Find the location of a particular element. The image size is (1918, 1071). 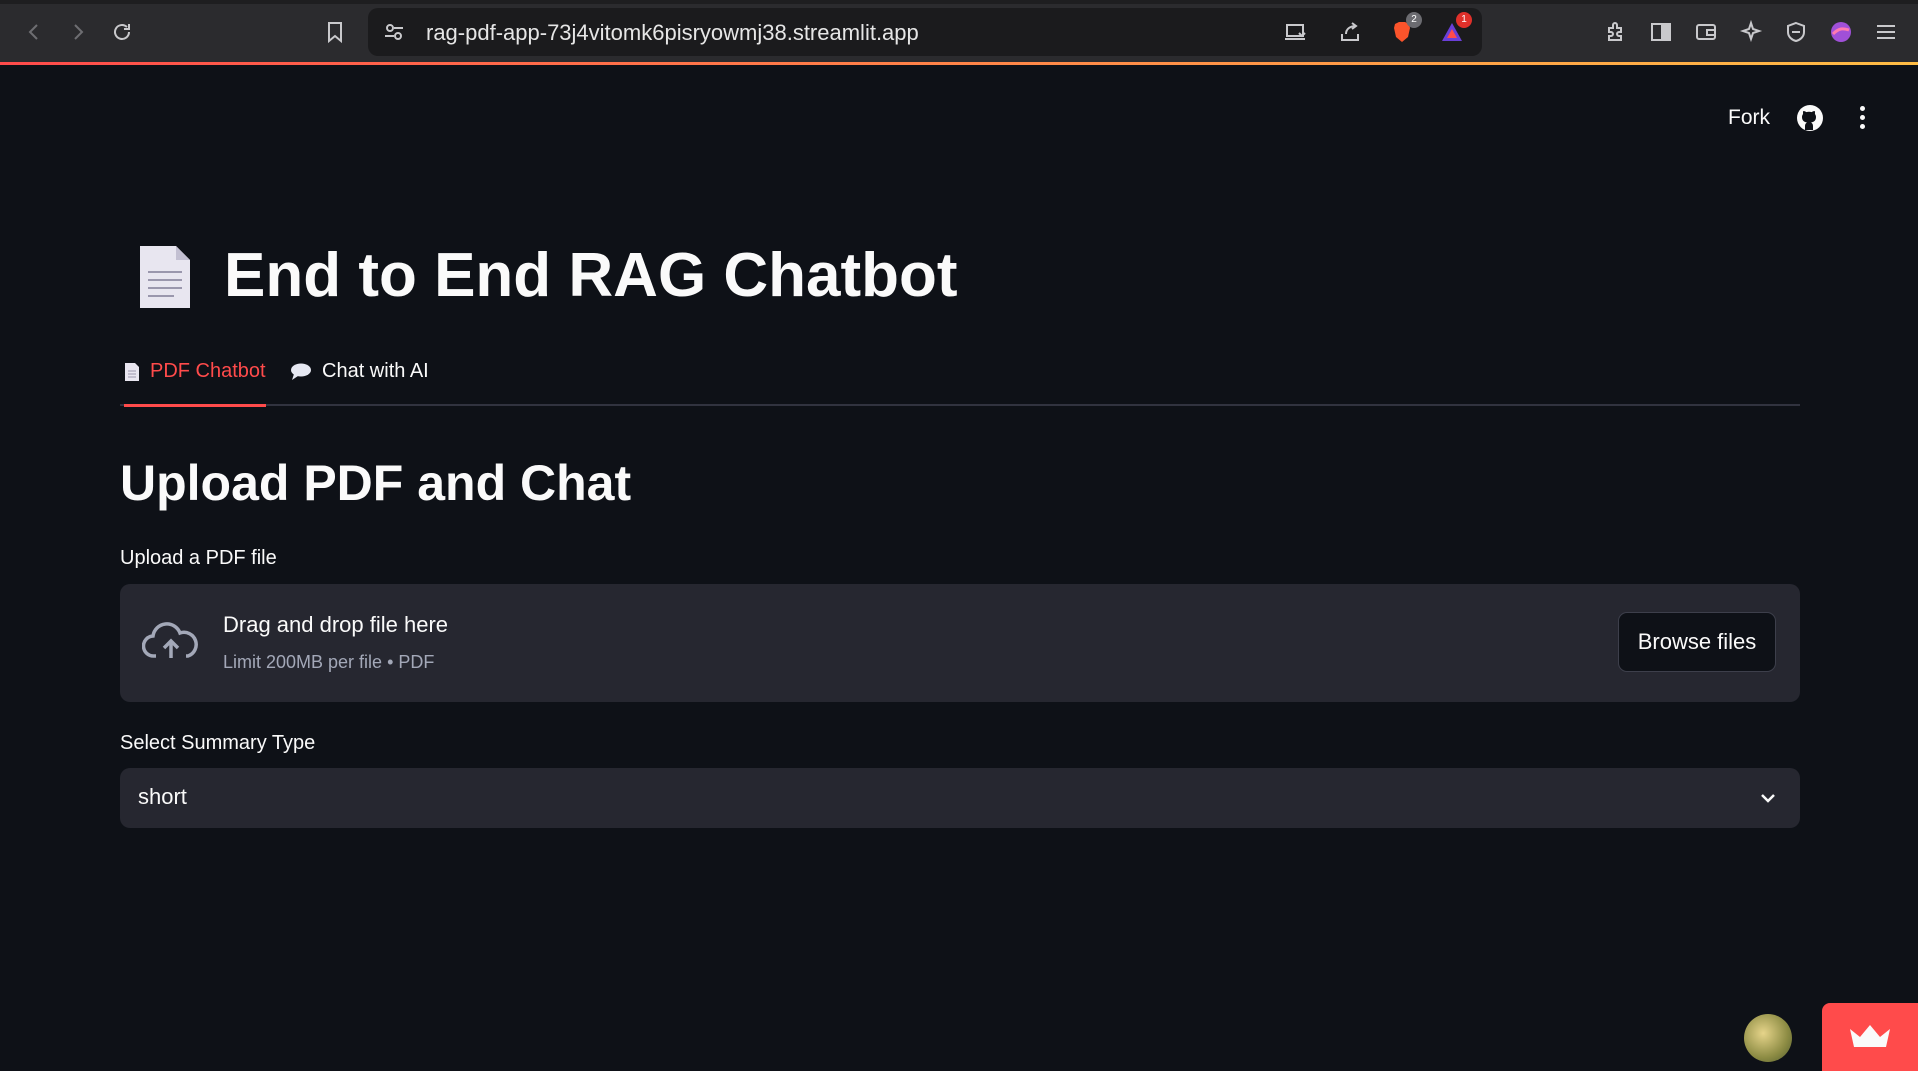

streamlit-crown-icon is located at coordinates (1870, 1036).